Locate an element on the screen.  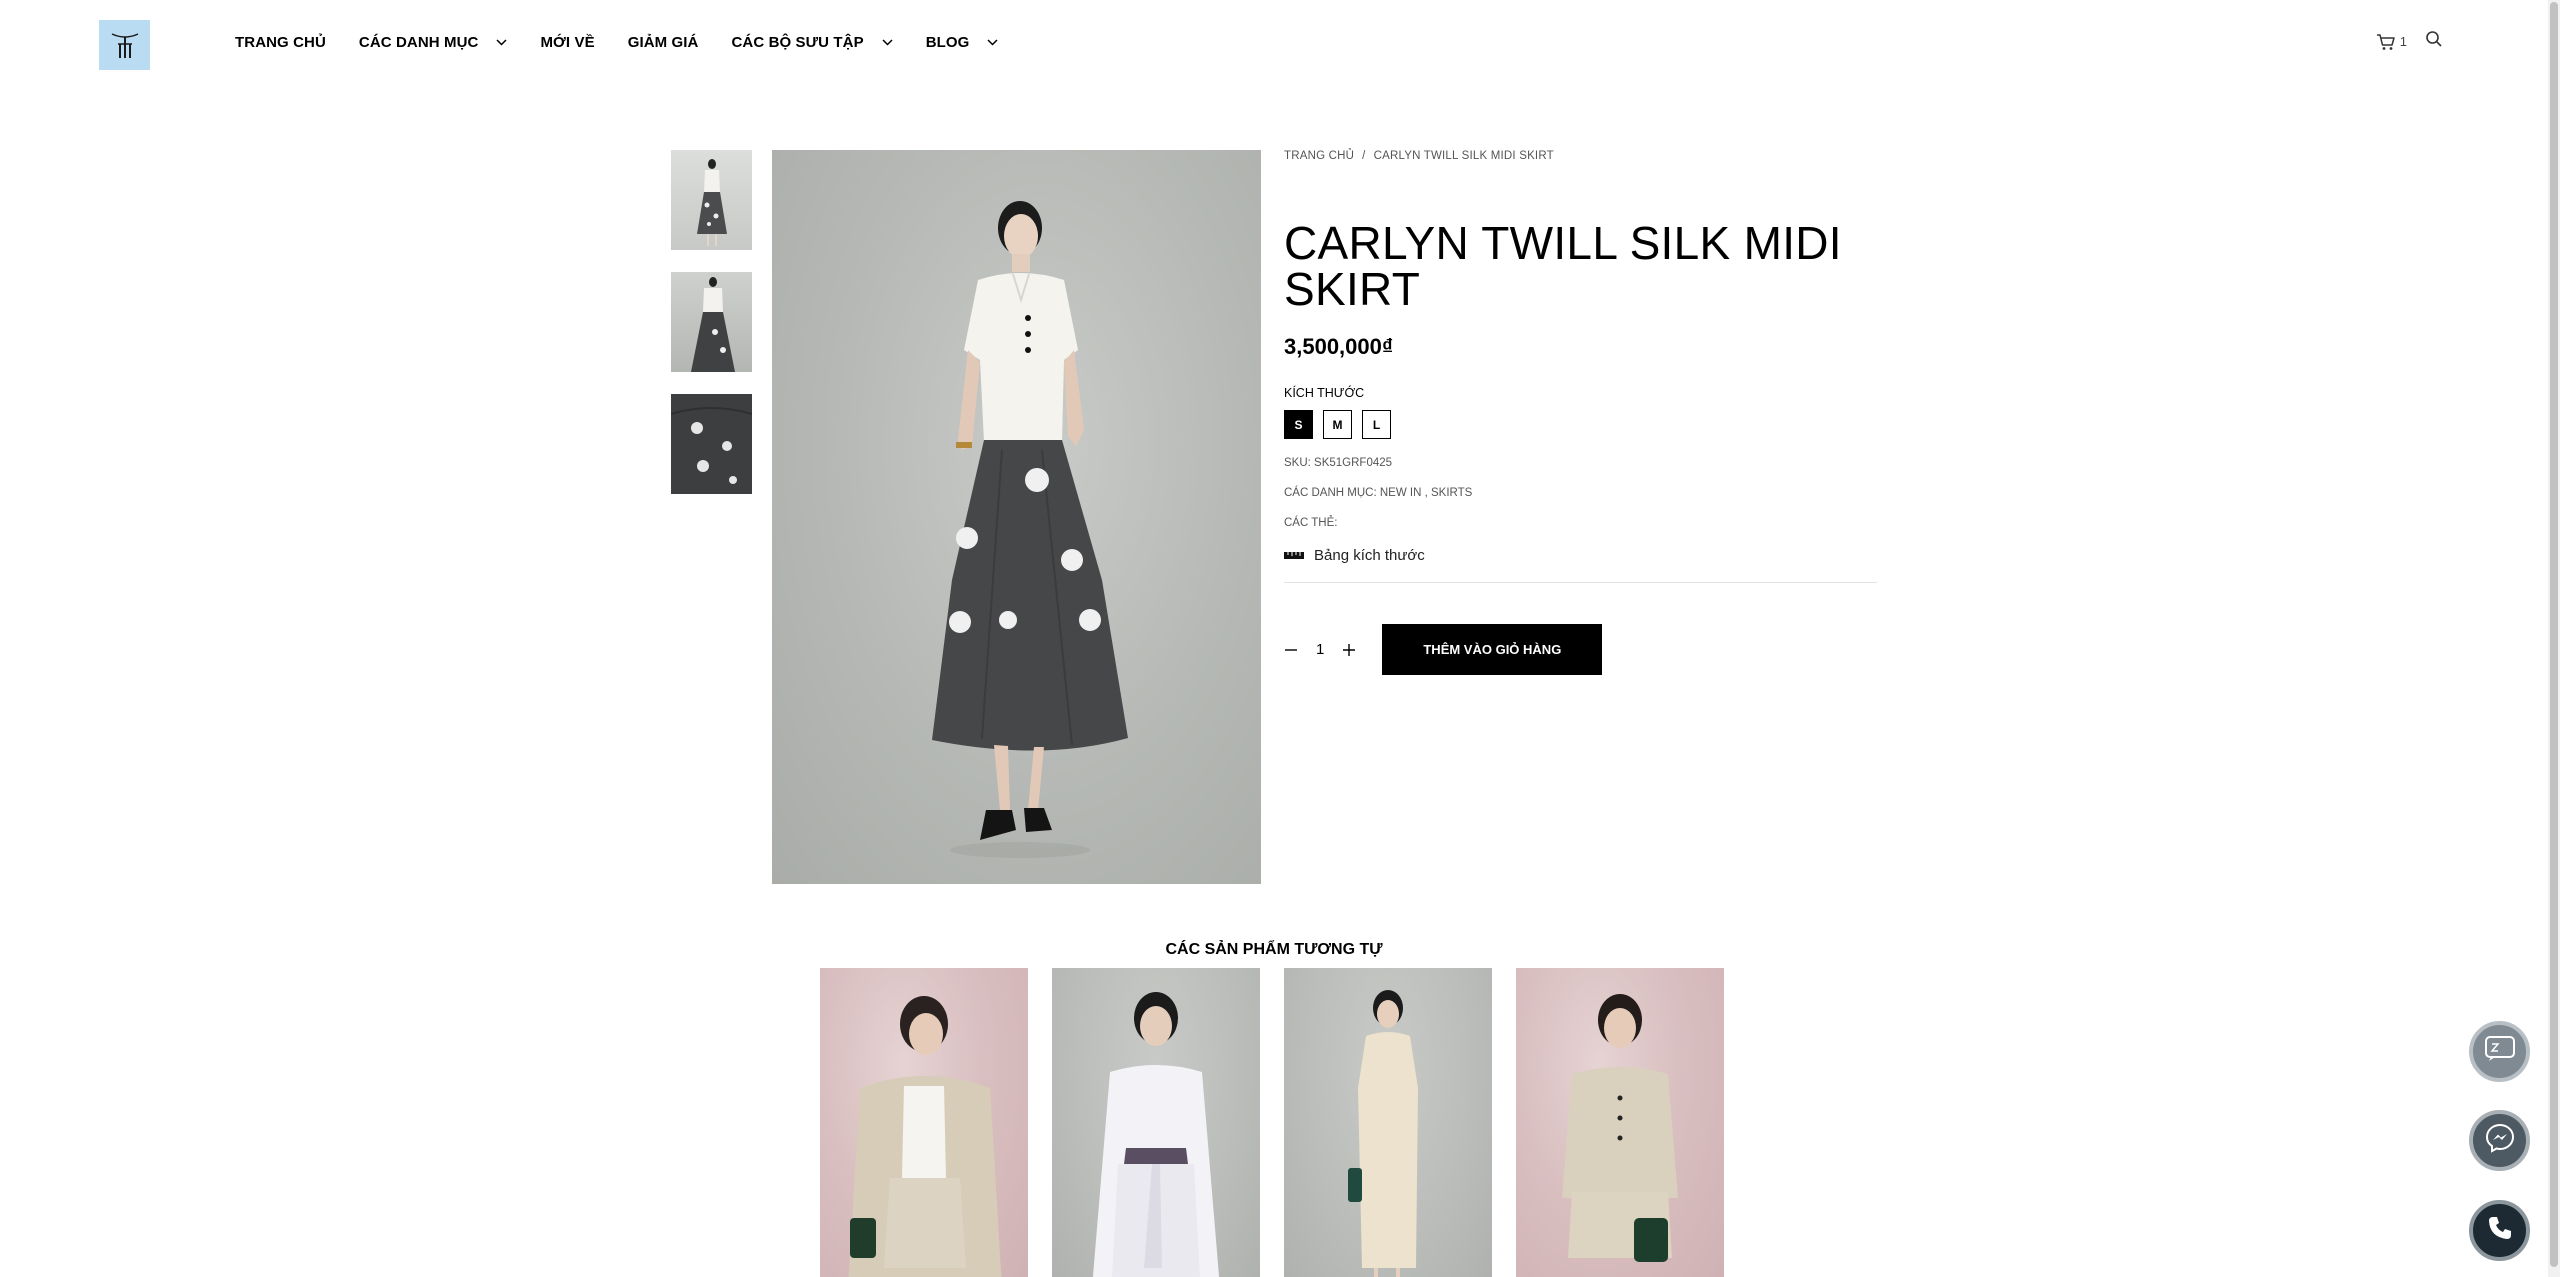
size-guide-link: Bảng kích thước is located at coordinates (1580, 565).